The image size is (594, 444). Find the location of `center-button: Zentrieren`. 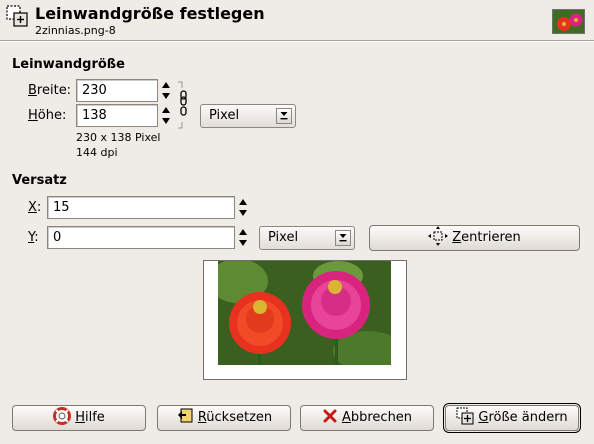

center-button: Zentrieren is located at coordinates (474, 238).